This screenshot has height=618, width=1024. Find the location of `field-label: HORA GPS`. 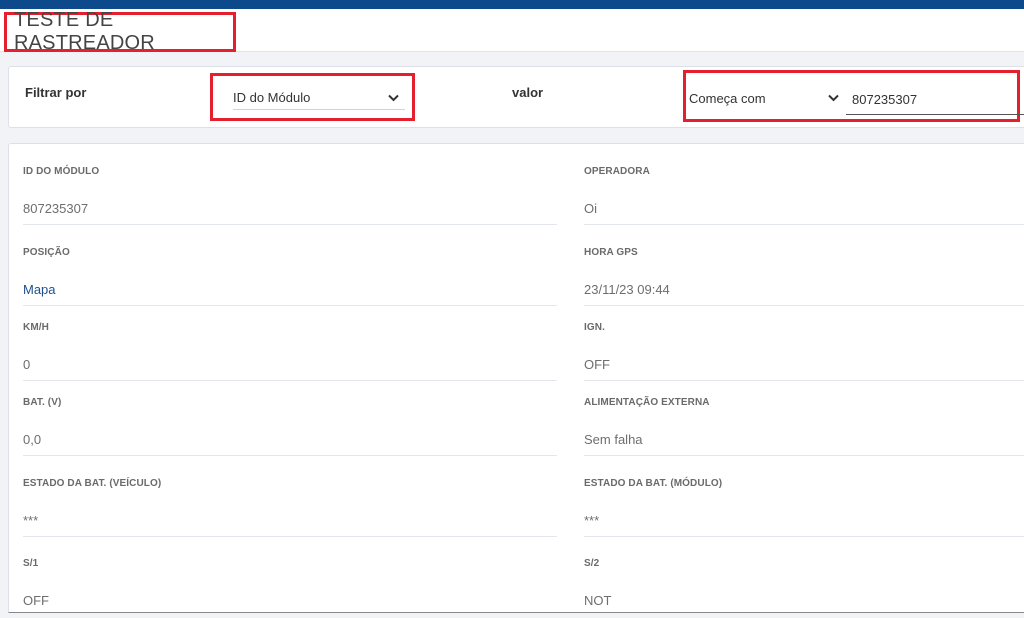

field-label: HORA GPS is located at coordinates (611, 252).